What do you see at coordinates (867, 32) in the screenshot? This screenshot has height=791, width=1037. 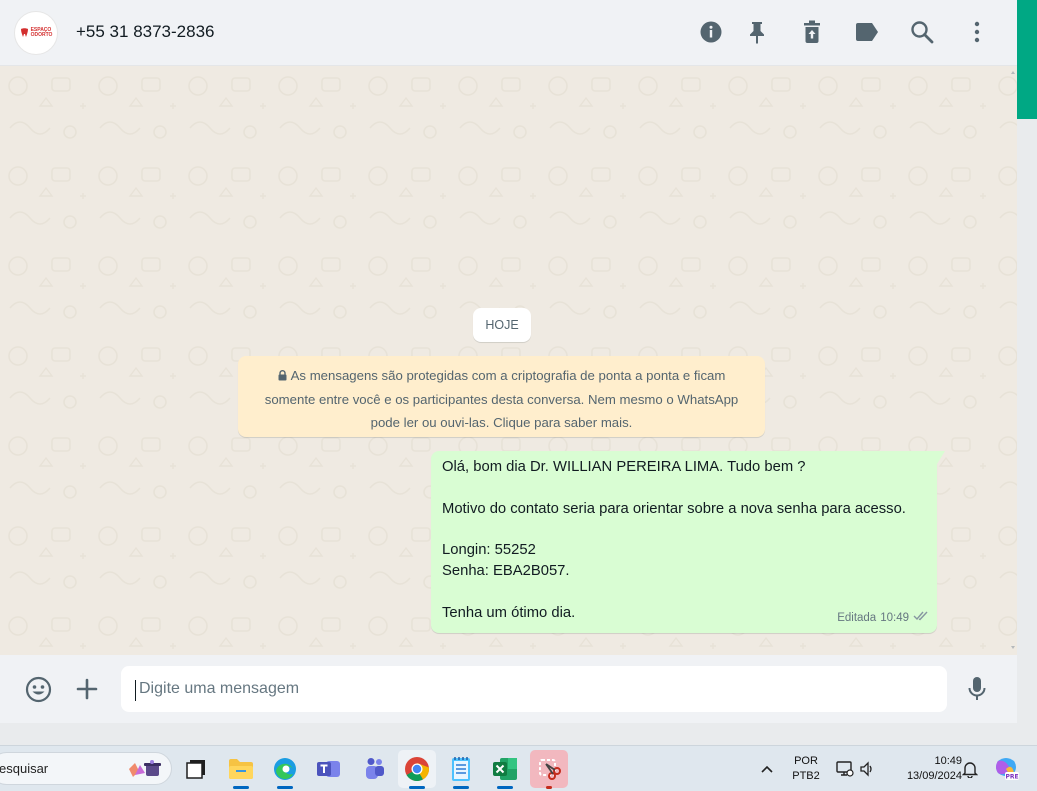 I see `label-icon` at bounding box center [867, 32].